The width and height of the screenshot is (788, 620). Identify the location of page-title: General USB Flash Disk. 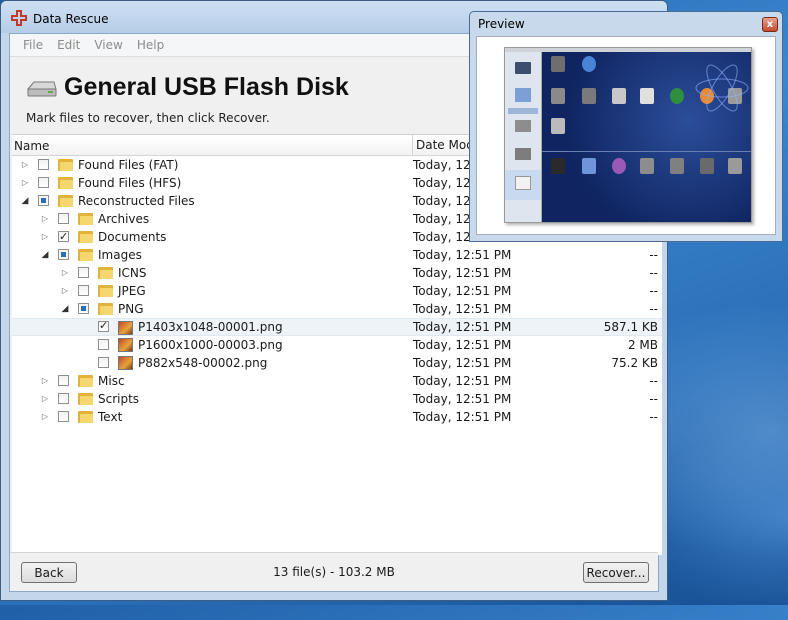
(206, 87).